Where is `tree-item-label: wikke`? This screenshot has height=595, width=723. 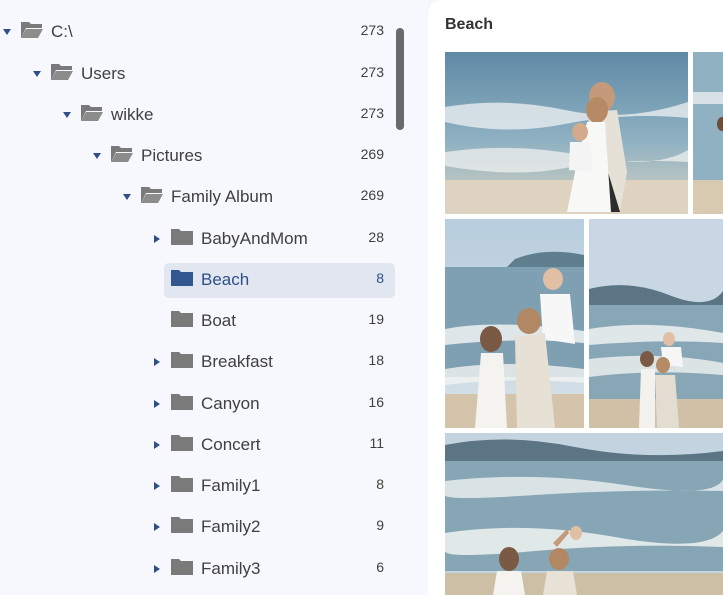
tree-item-label: wikke is located at coordinates (132, 114).